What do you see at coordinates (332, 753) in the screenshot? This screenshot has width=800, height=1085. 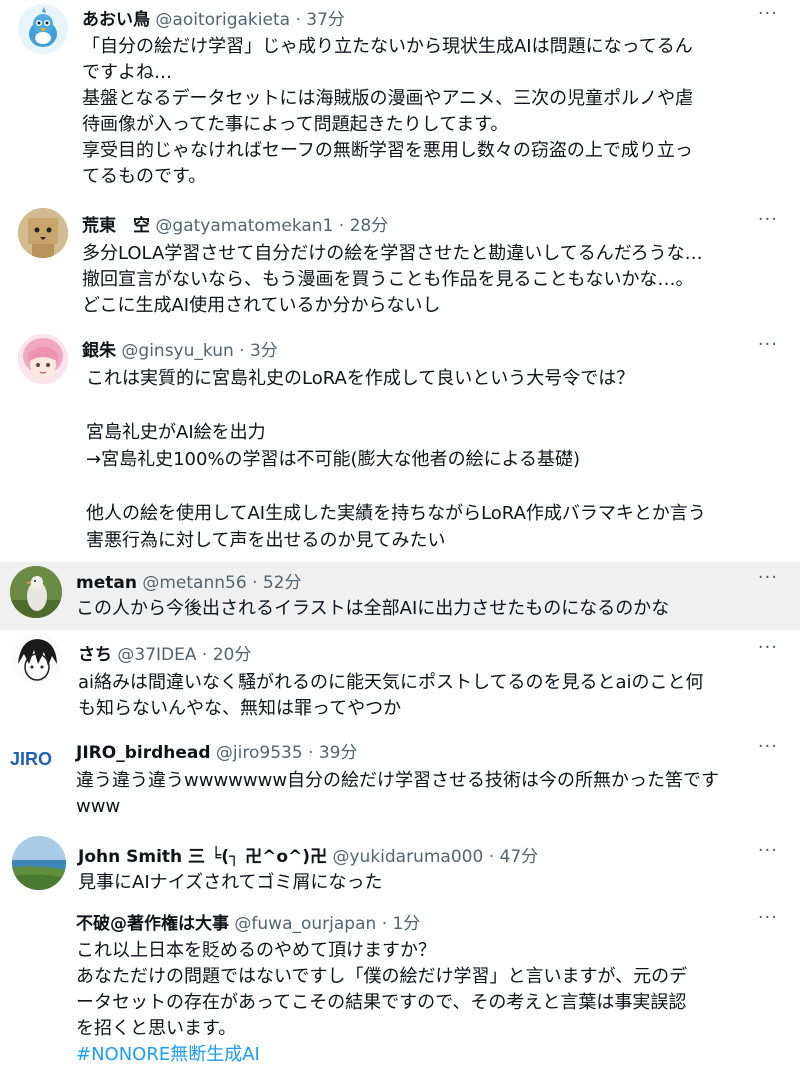 I see `timestamp: · 39分` at bounding box center [332, 753].